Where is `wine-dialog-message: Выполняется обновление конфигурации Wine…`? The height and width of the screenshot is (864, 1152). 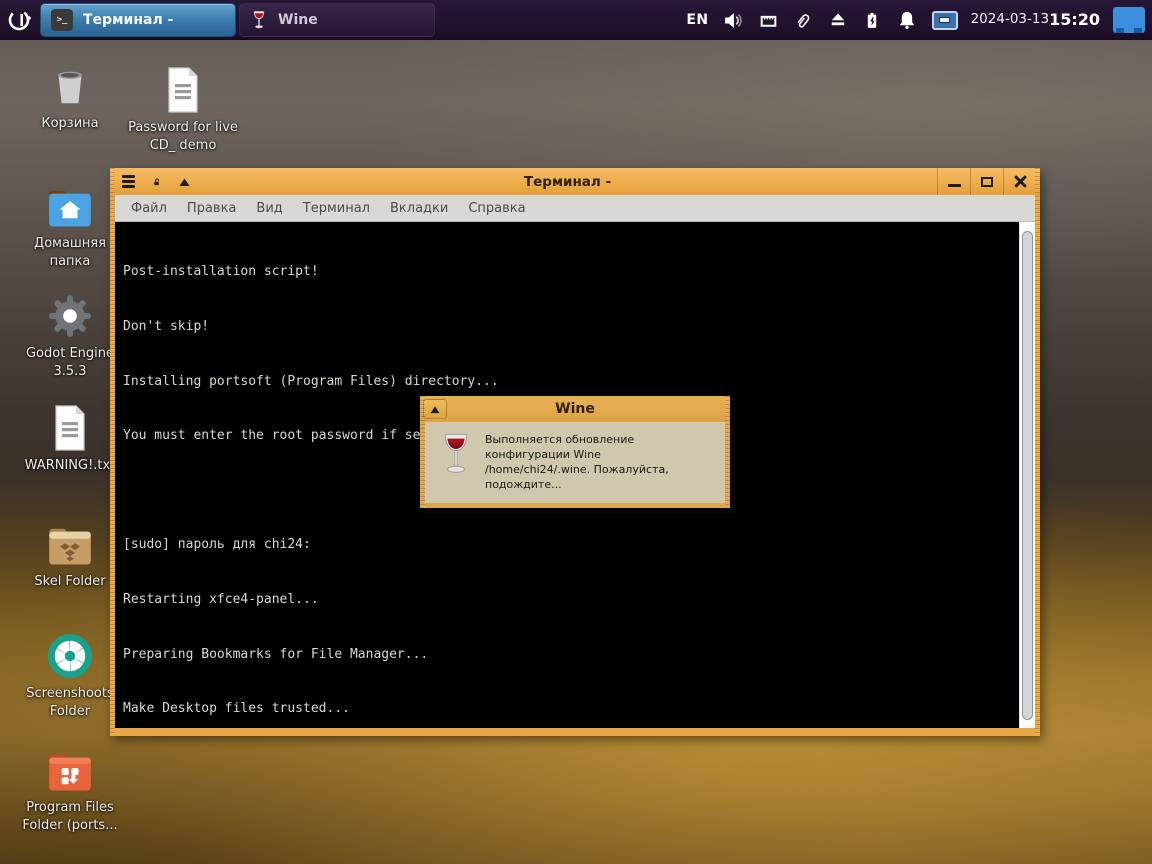 wine-dialog-message: Выполняется обновление конфигурации Wine… is located at coordinates (577, 462).